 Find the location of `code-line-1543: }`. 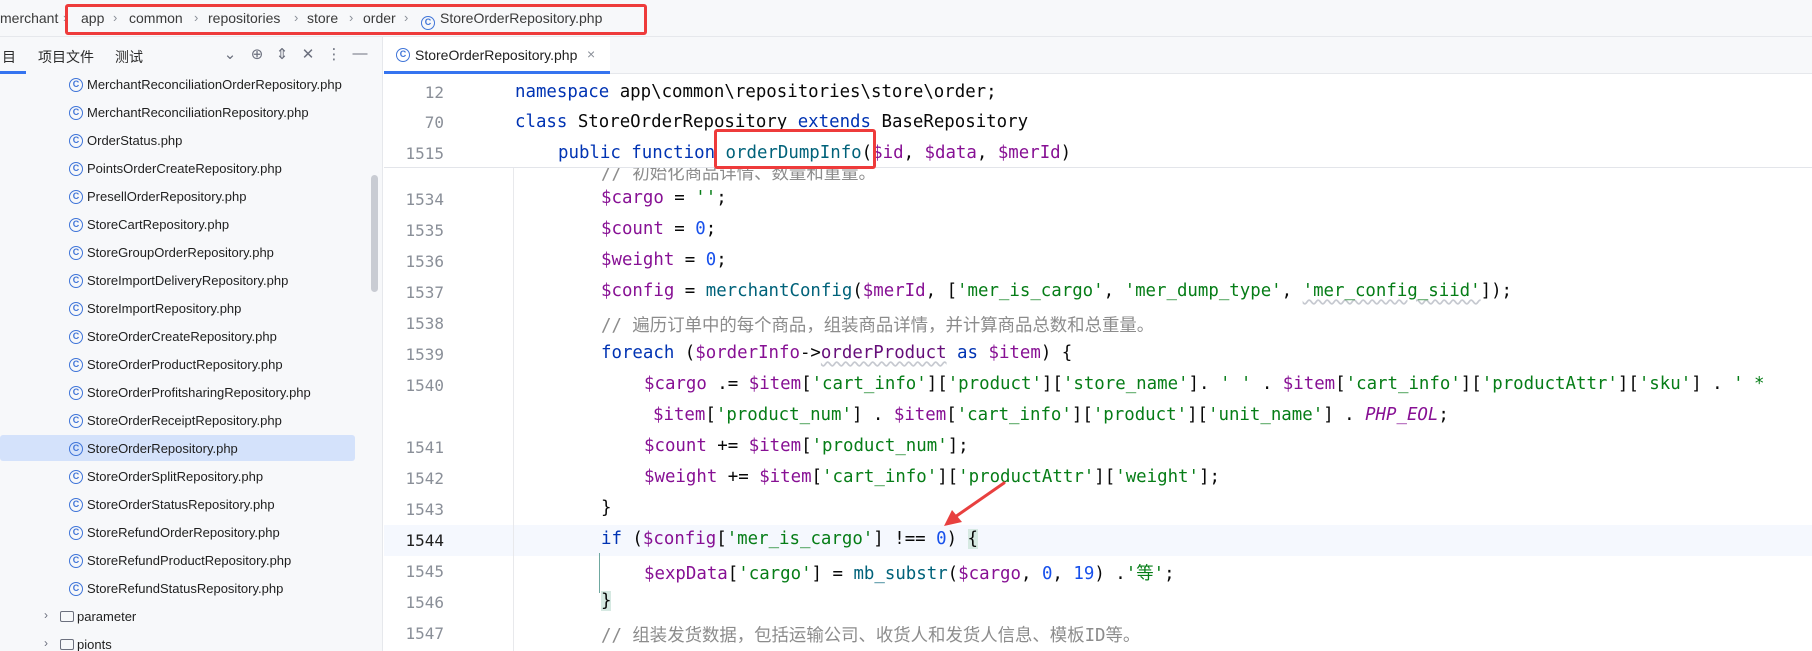

code-line-1543: } is located at coordinates (606, 508).